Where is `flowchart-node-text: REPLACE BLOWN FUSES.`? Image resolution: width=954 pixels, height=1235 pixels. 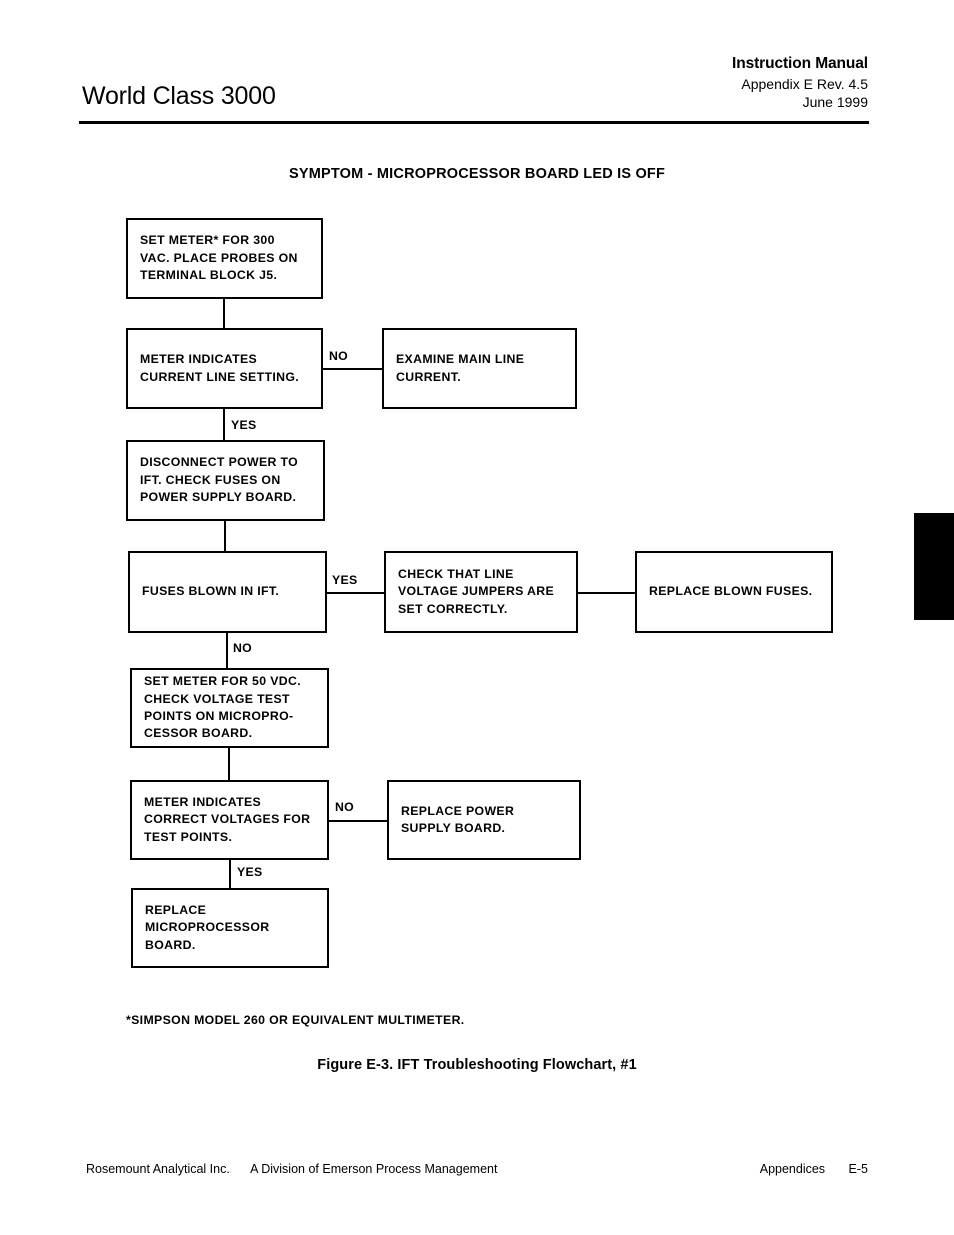 flowchart-node-text: REPLACE BLOWN FUSES. is located at coordinates (731, 591).